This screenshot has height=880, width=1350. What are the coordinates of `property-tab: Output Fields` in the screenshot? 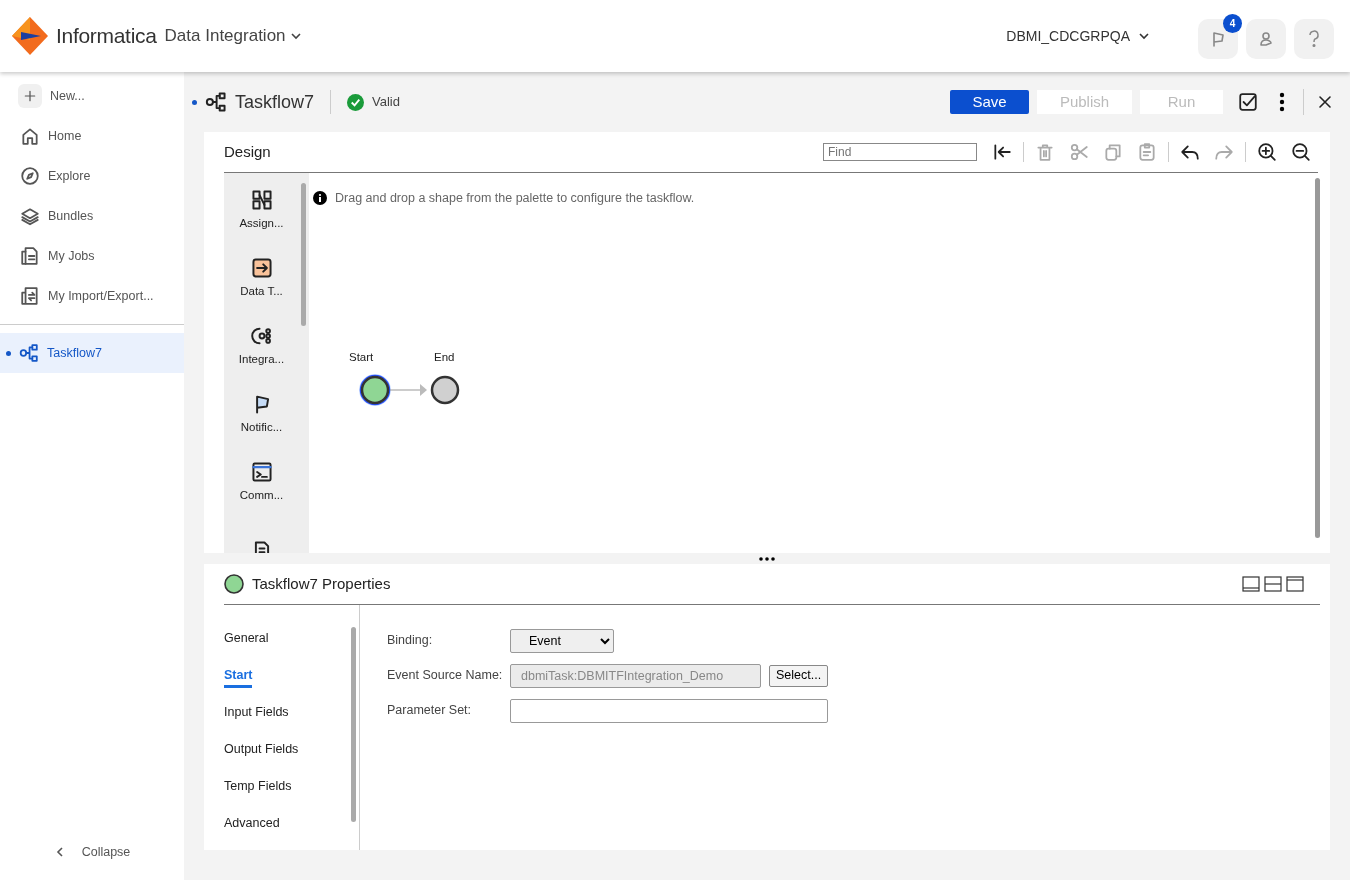 It's located at (261, 749).